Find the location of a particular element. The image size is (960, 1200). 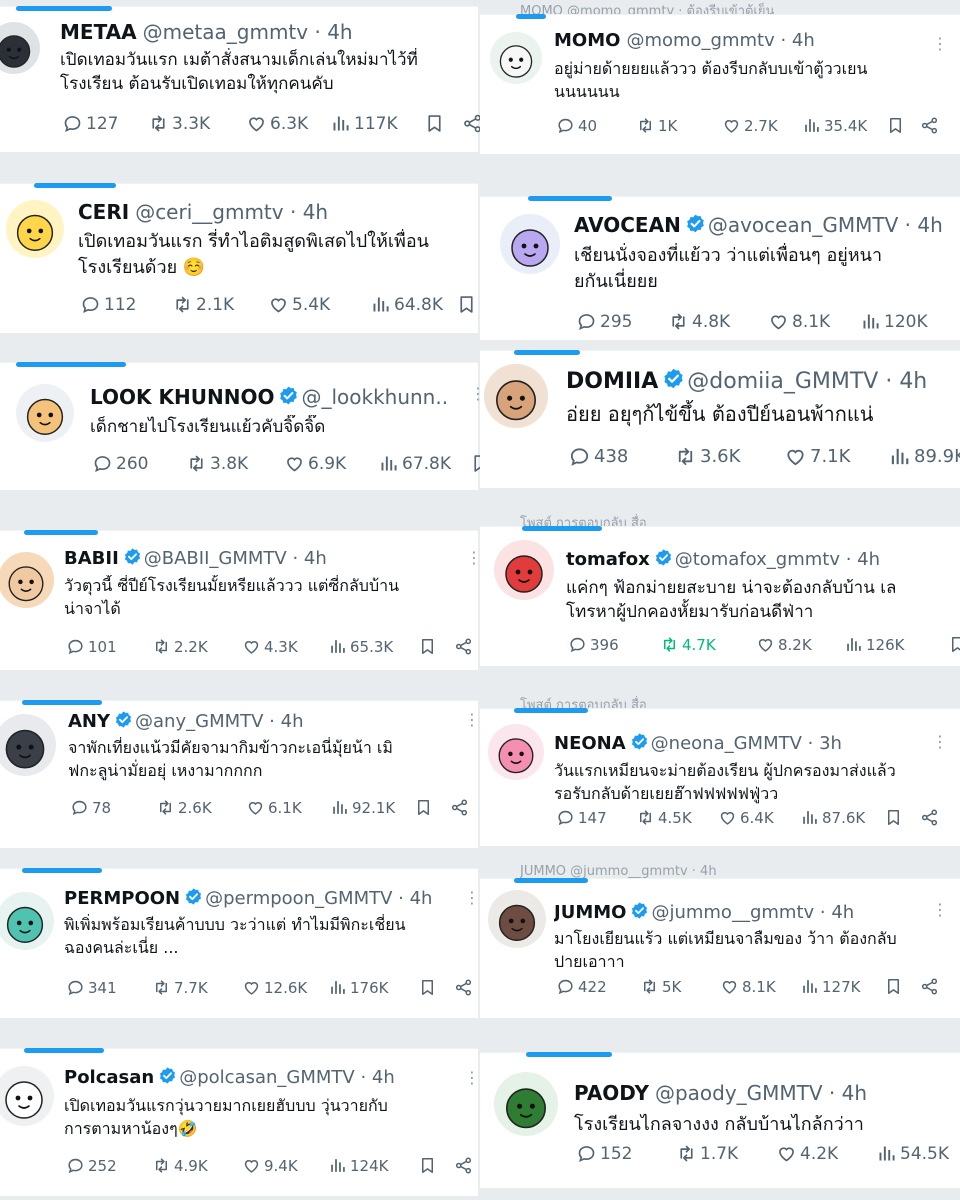

user-handle: @permpoon_GMMTV is located at coordinates (298, 898).